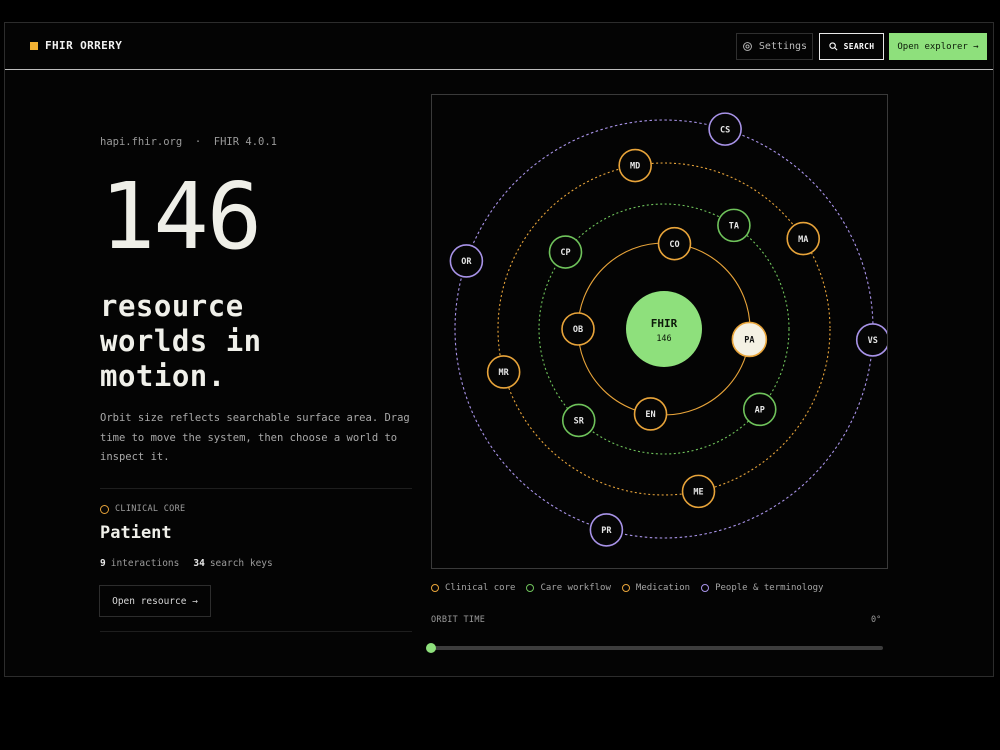 This screenshot has height=750, width=1000. I want to click on planet-label: CO, so click(674, 245).